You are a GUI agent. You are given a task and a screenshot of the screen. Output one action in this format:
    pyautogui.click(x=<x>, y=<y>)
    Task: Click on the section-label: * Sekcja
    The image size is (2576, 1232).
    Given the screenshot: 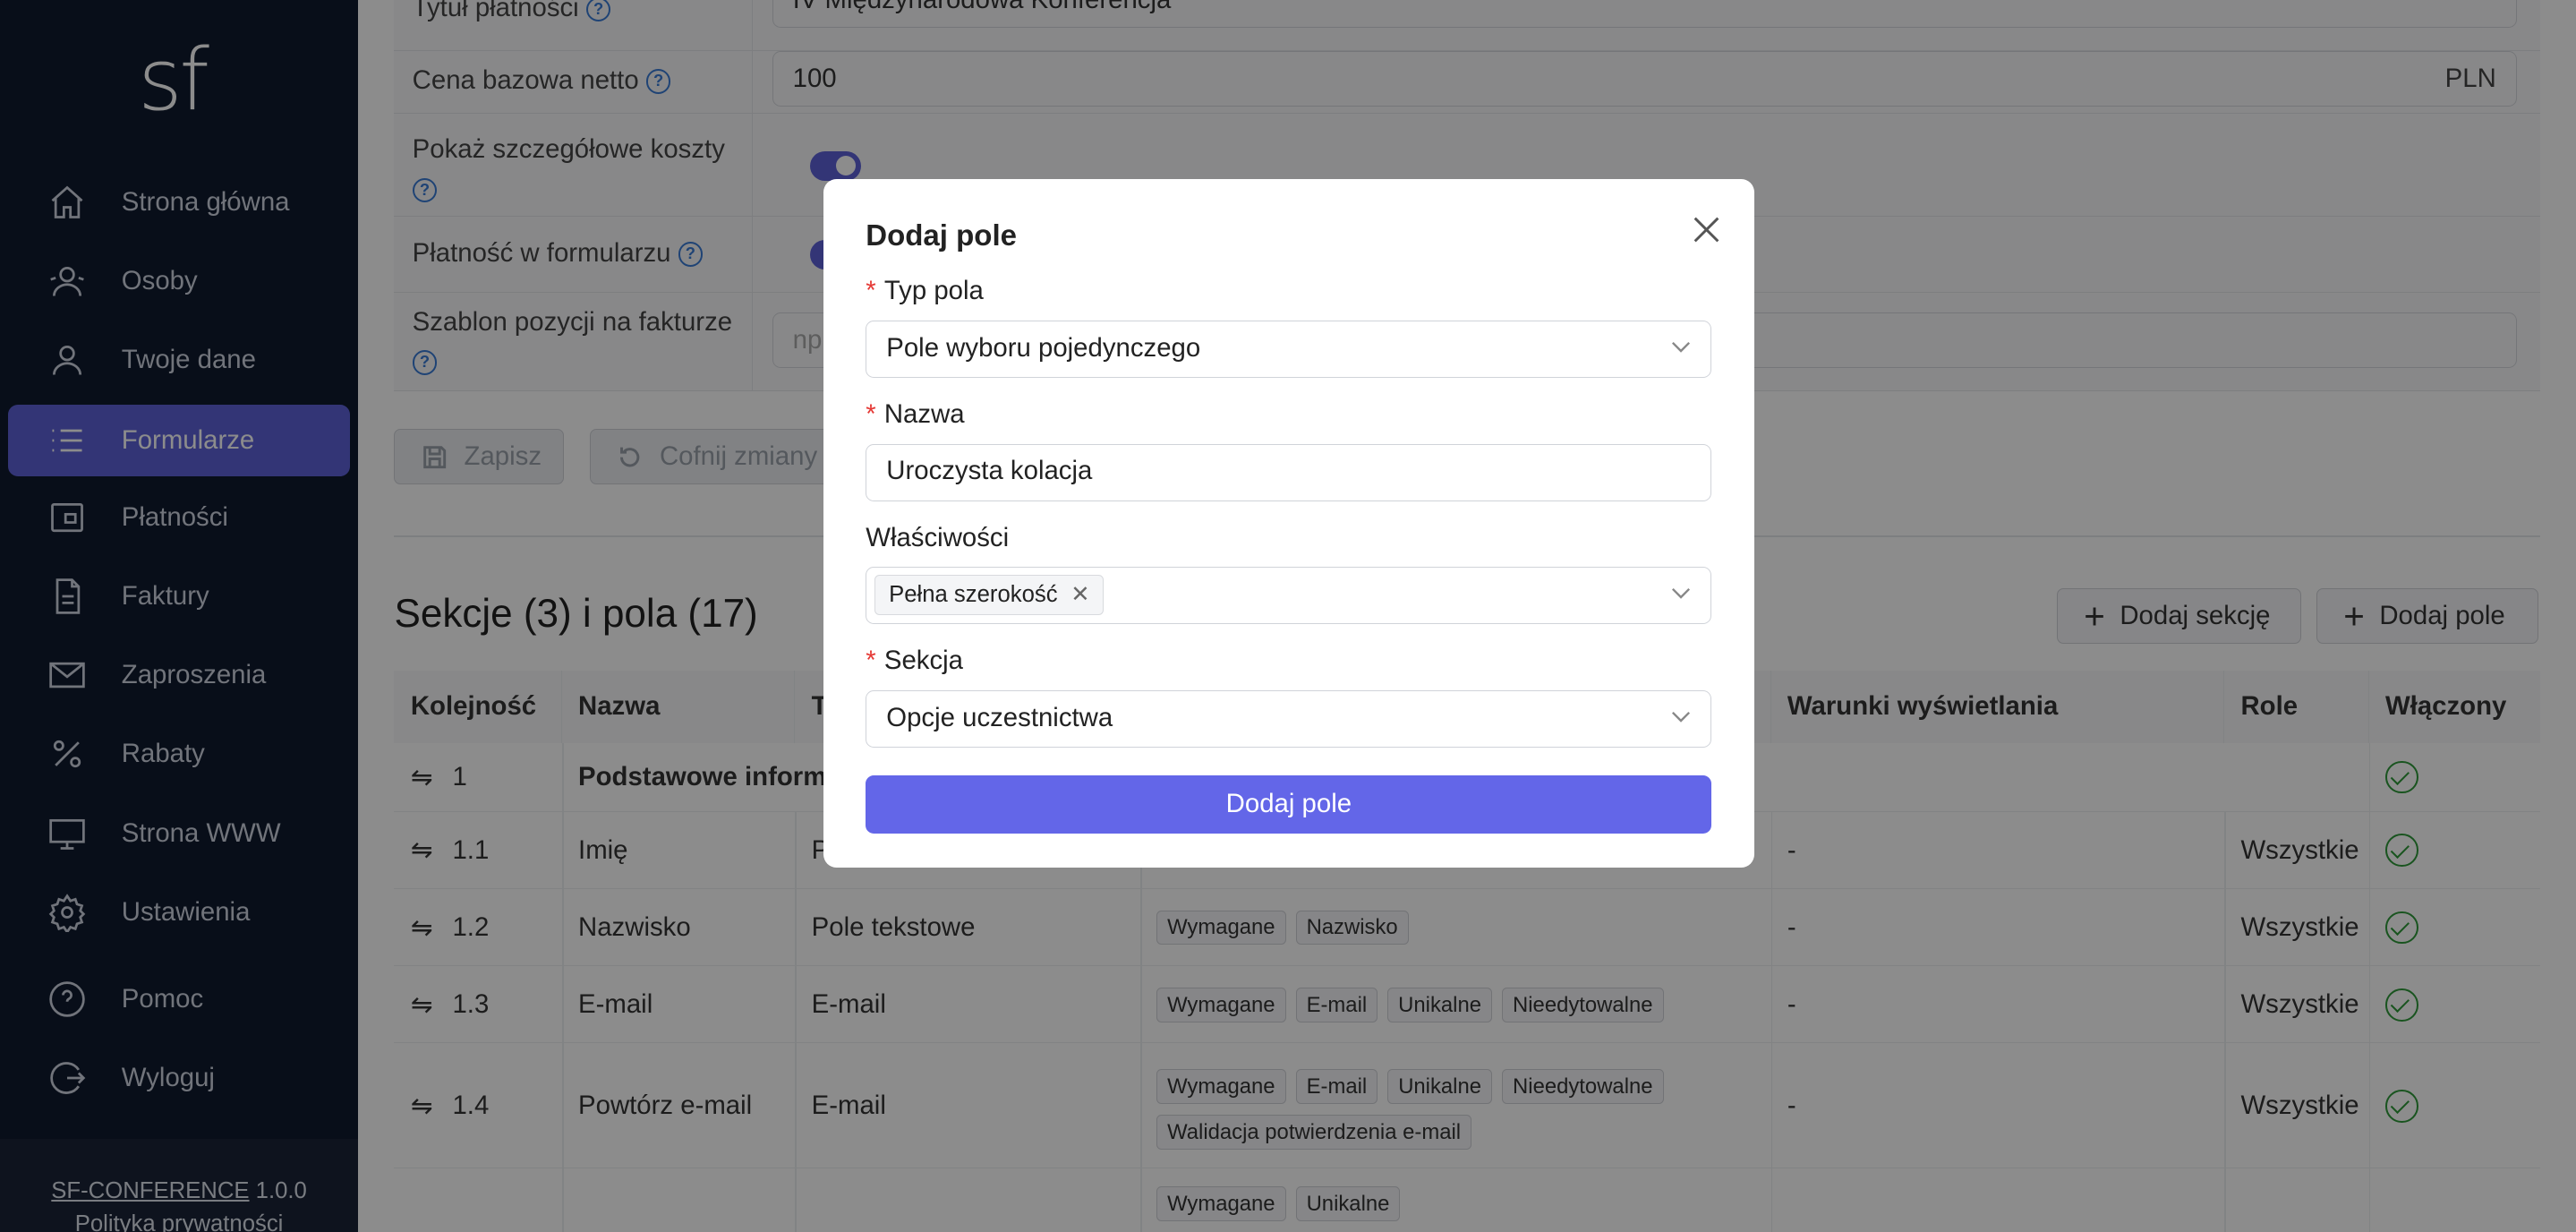 What is the action you would take?
    pyautogui.click(x=914, y=661)
    